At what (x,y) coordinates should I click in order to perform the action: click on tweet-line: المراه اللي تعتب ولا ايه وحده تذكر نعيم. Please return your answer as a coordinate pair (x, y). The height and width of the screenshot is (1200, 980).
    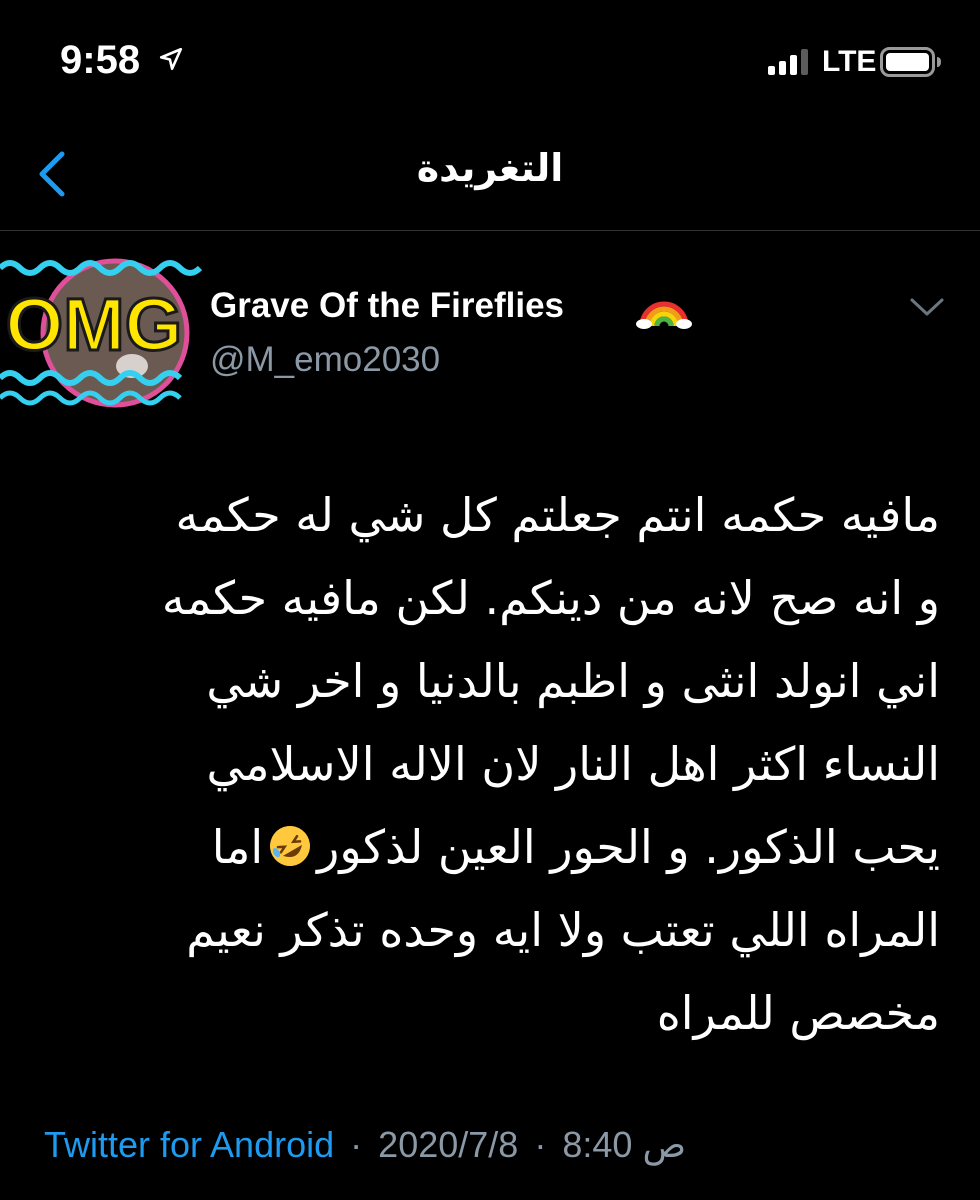
    Looking at the image, I should click on (563, 930).